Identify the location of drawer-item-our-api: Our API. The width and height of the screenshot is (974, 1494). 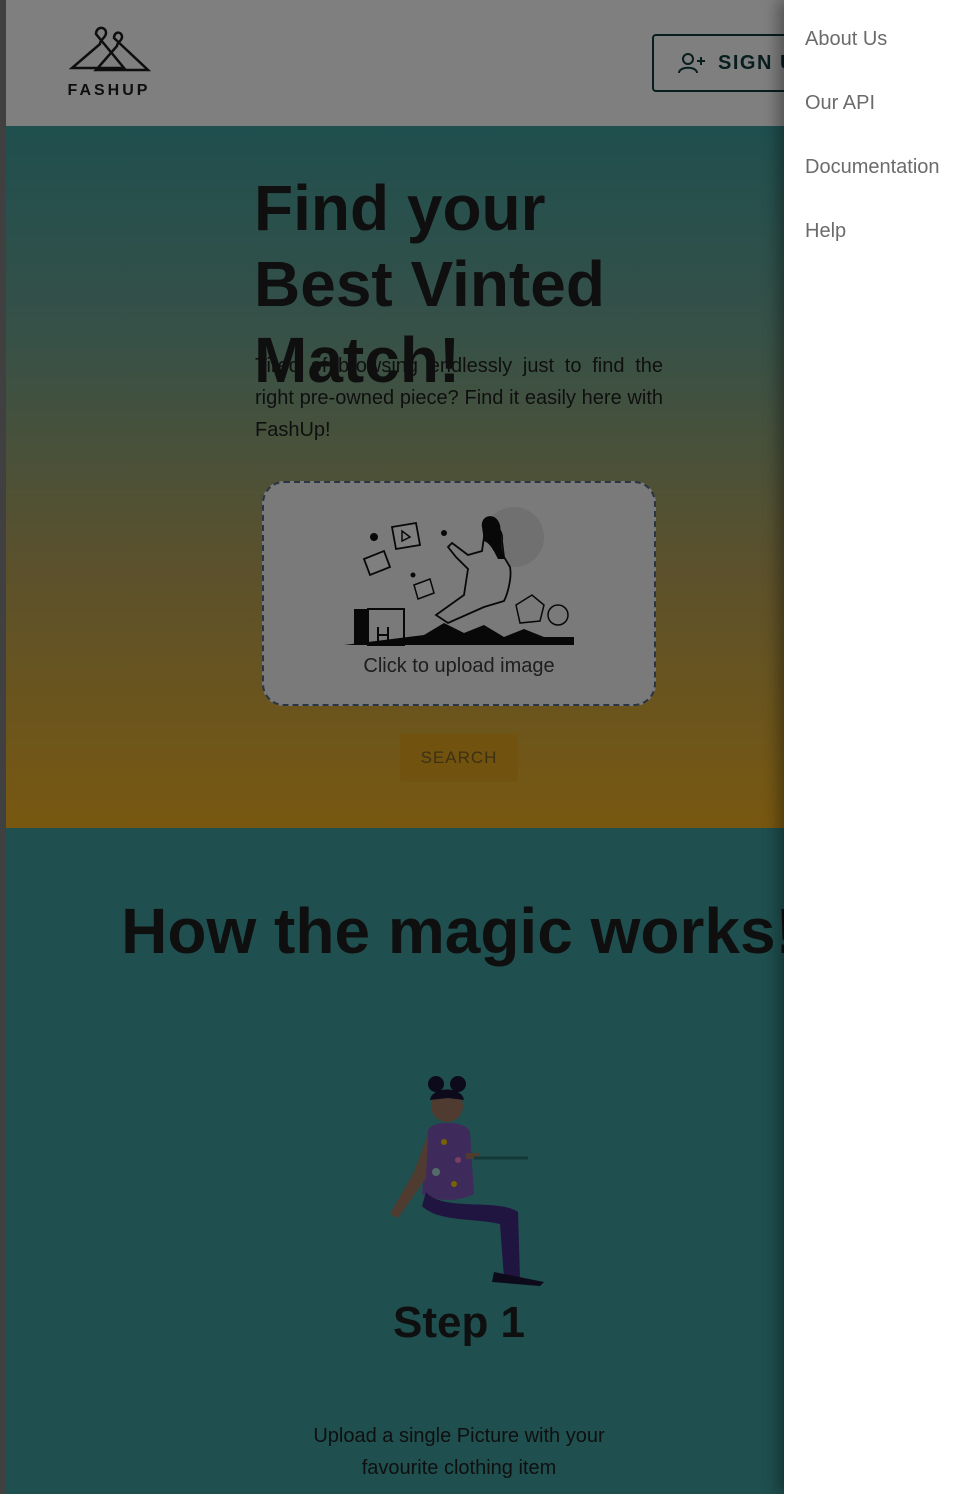
(840, 103).